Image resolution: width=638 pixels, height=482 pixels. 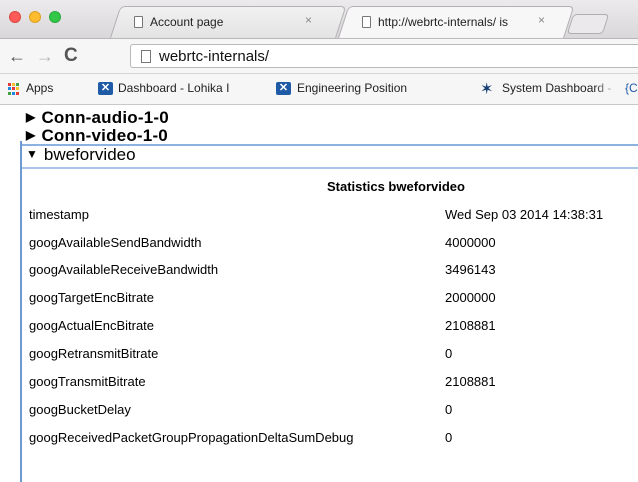 What do you see at coordinates (396, 186) in the screenshot?
I see `stats-table-title: Statistics bweforvideo` at bounding box center [396, 186].